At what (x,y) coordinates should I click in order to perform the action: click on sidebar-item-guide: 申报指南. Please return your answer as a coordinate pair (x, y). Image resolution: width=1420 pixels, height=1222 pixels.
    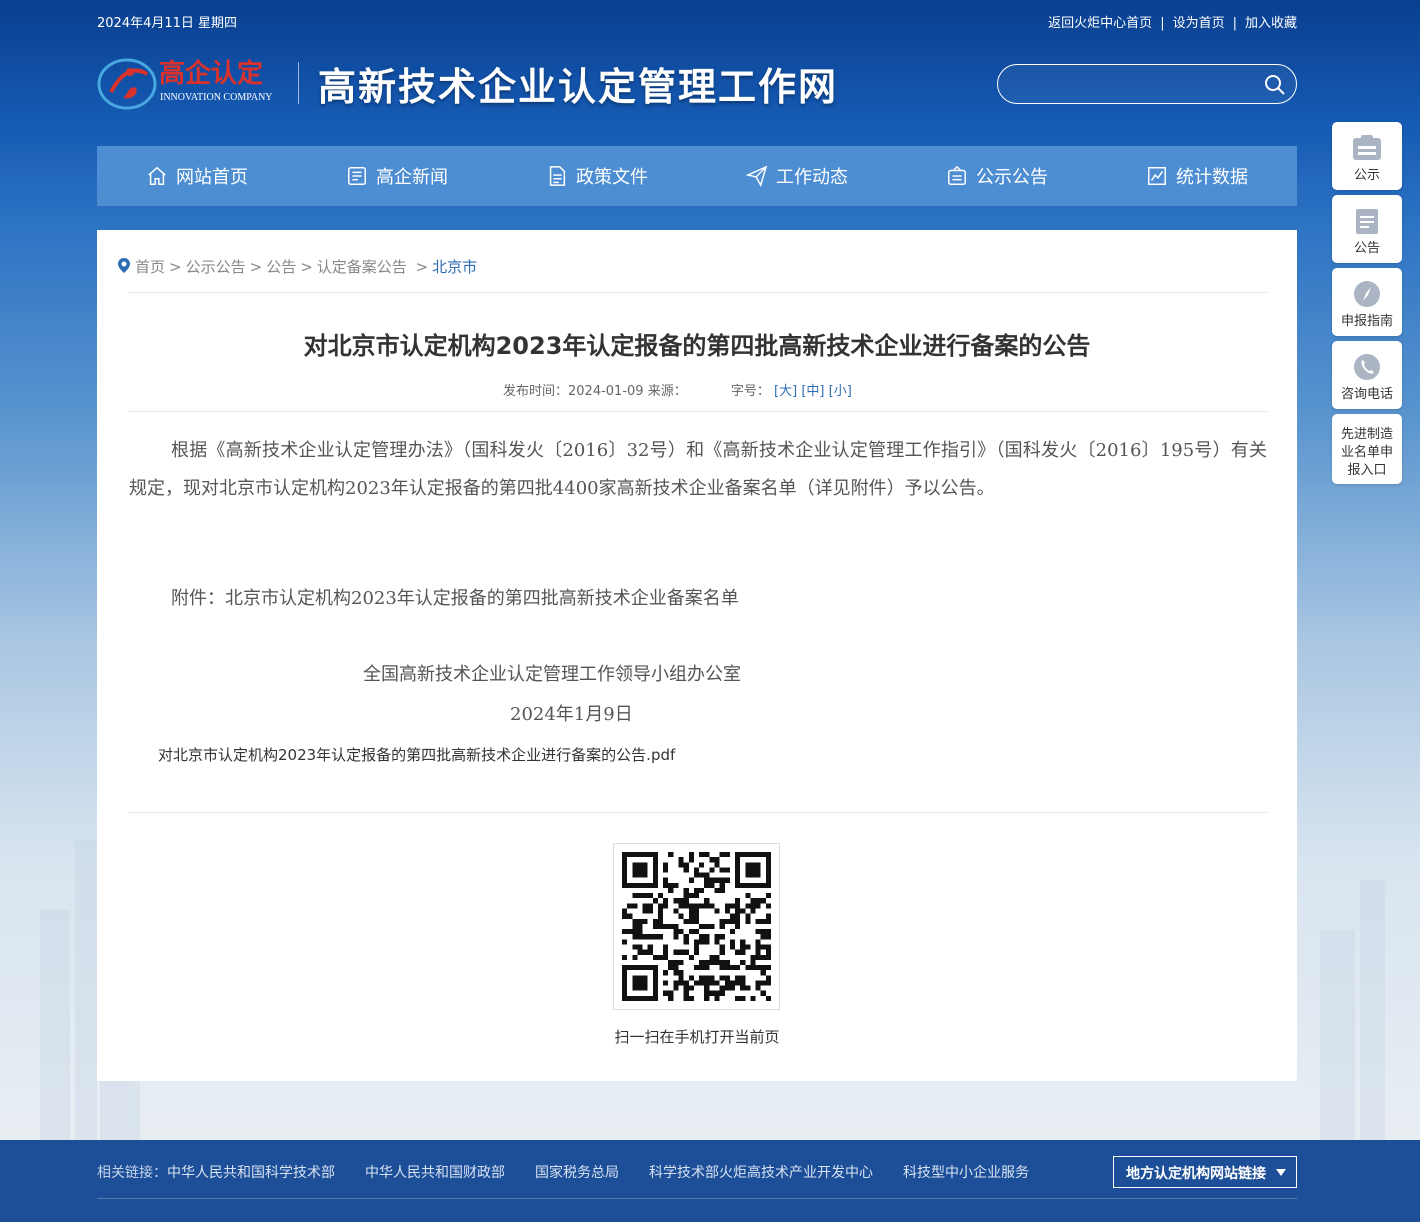
    Looking at the image, I should click on (1367, 302).